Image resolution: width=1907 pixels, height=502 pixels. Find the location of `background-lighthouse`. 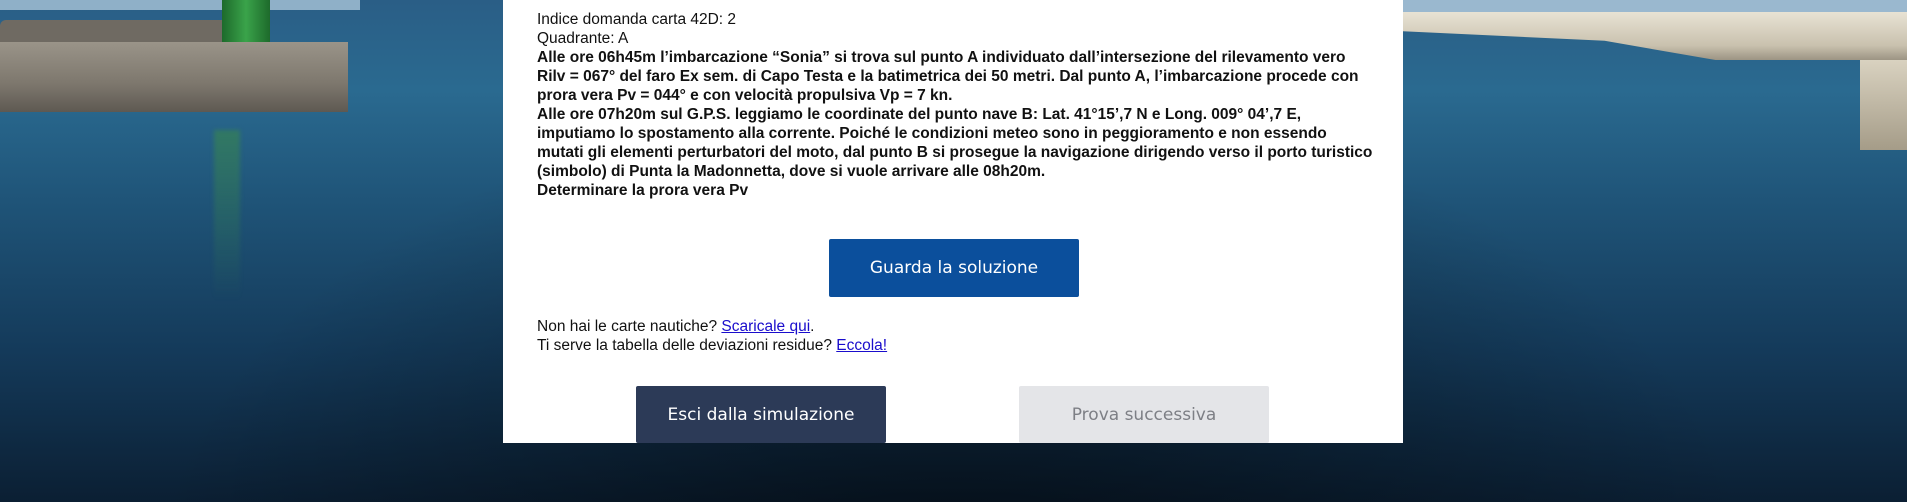

background-lighthouse is located at coordinates (246, 21).